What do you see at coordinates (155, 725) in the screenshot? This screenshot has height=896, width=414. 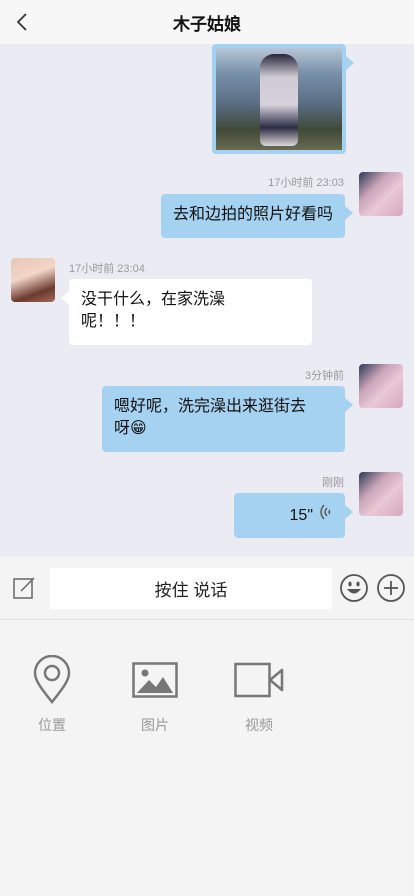 I see `image-label: 图片` at bounding box center [155, 725].